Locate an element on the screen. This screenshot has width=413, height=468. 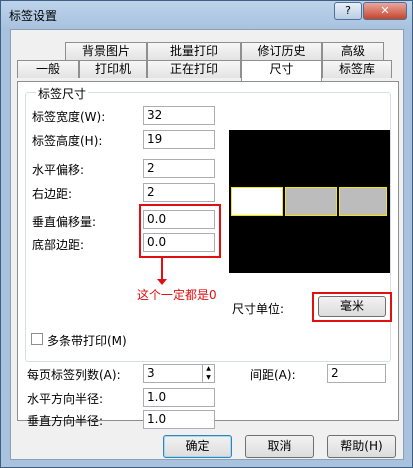
tab-general: 一般 is located at coordinates (48, 69).